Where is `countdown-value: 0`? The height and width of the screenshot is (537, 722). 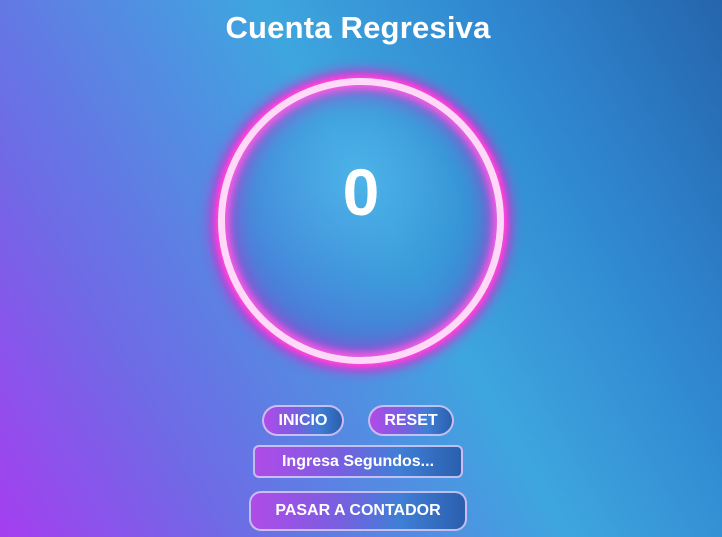
countdown-value: 0 is located at coordinates (361, 192).